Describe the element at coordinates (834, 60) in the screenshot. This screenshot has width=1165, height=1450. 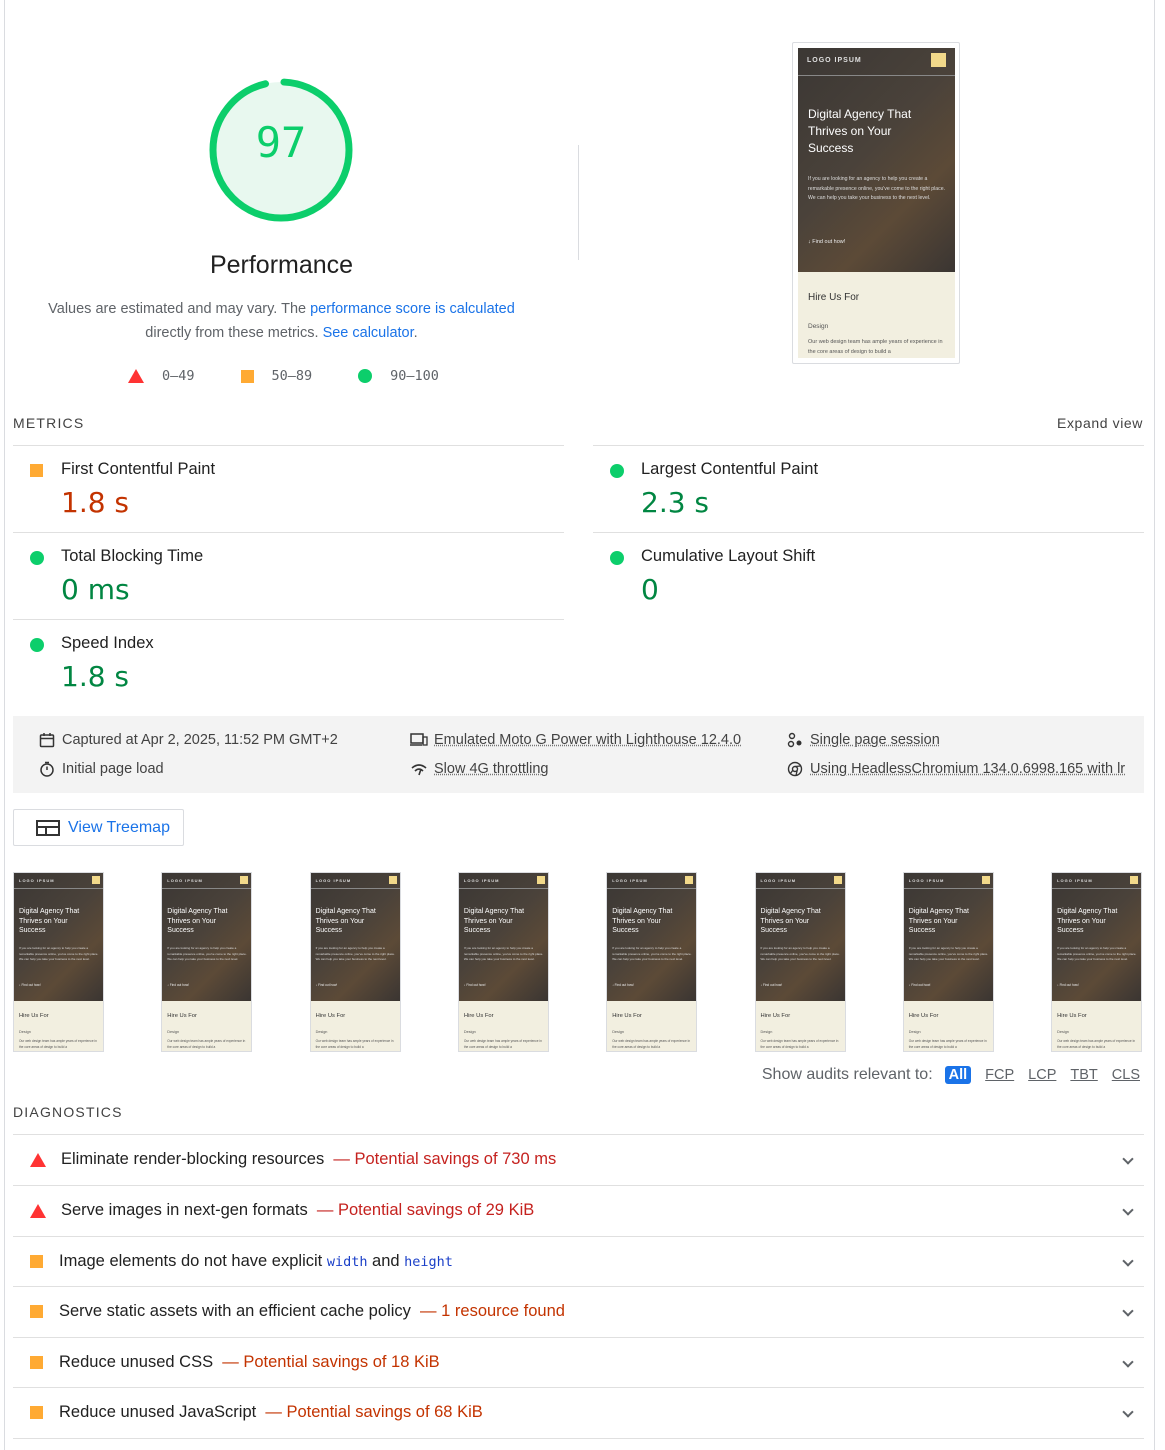
I see `screenshot-logo: LOGO IPSUM` at that location.